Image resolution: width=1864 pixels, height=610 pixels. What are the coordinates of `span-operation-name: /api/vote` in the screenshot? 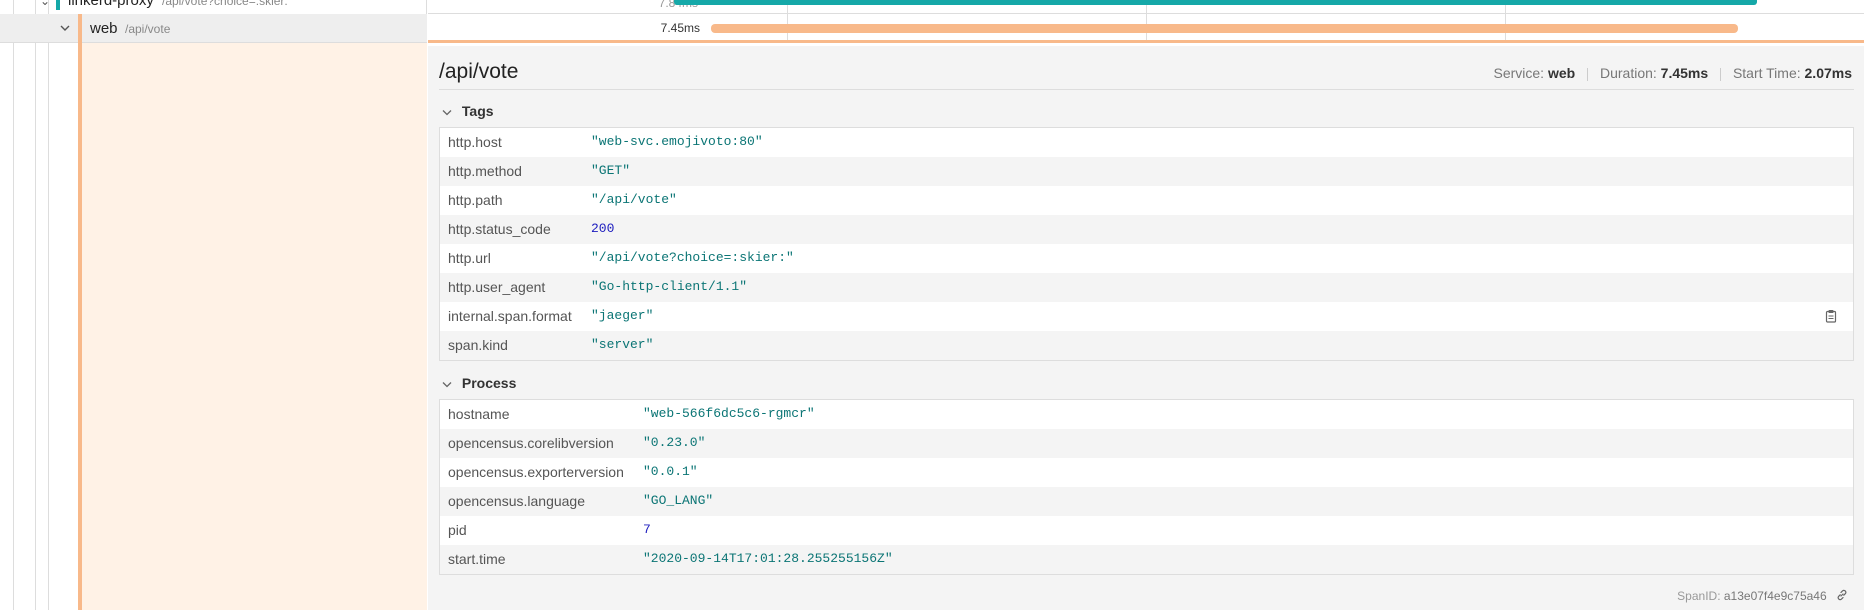 It's located at (148, 29).